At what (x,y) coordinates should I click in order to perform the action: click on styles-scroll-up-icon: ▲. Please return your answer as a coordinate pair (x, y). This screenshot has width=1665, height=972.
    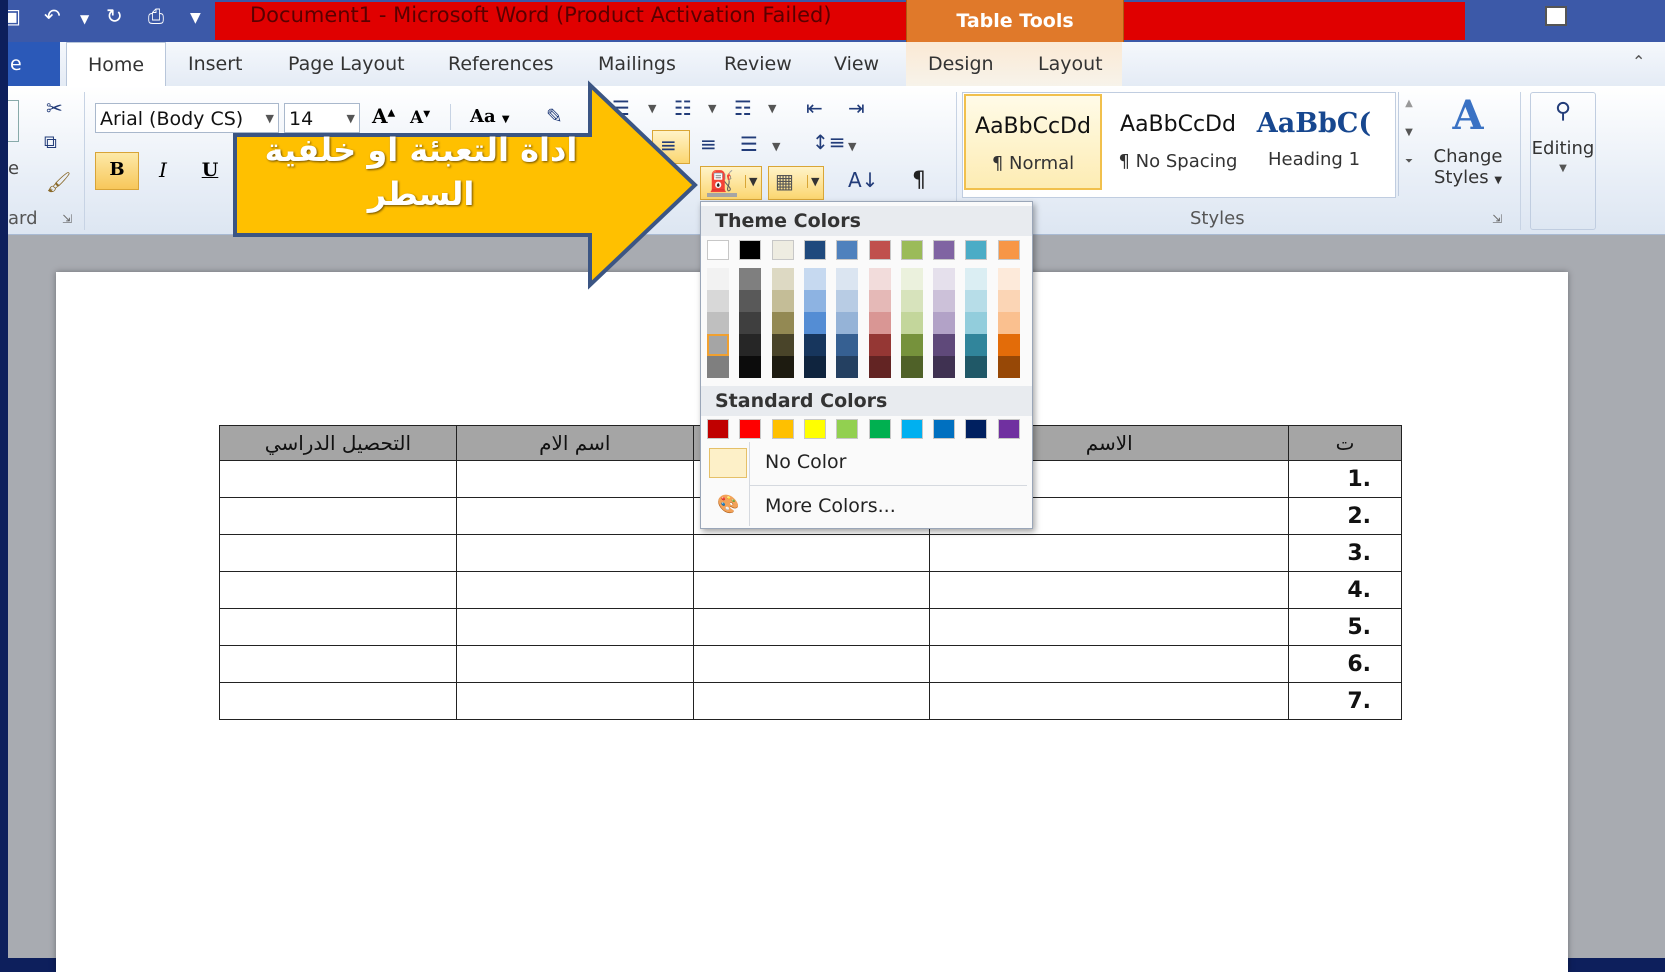
    Looking at the image, I should click on (1409, 103).